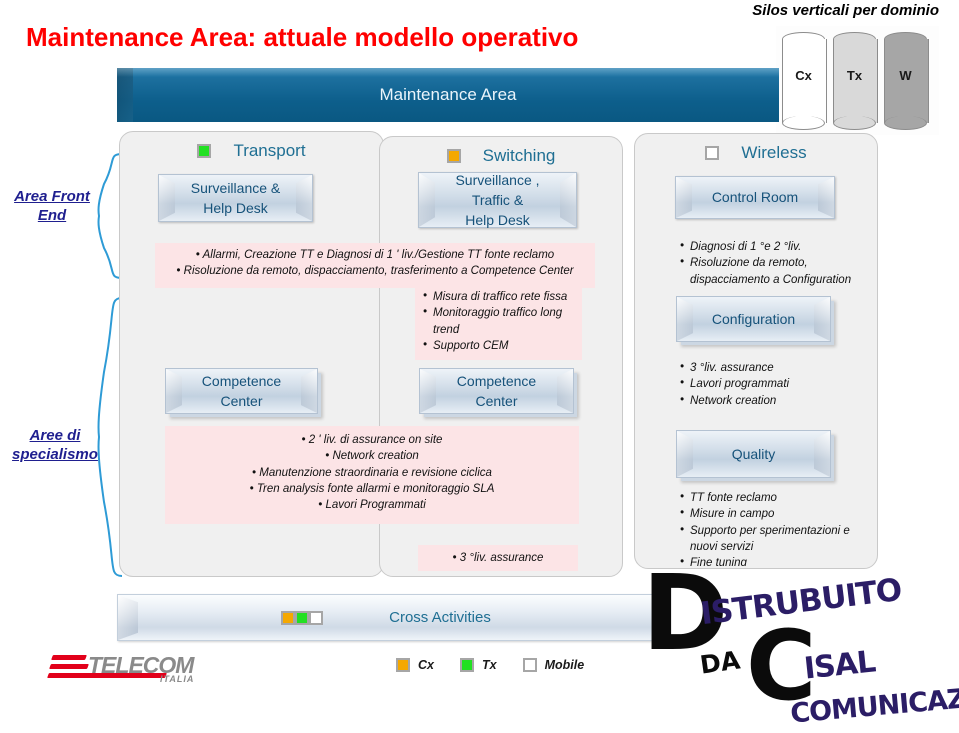 Image resolution: width=959 pixels, height=733 pixels. Describe the element at coordinates (375, 456) in the screenshot. I see `note-text: Network creation` at that location.